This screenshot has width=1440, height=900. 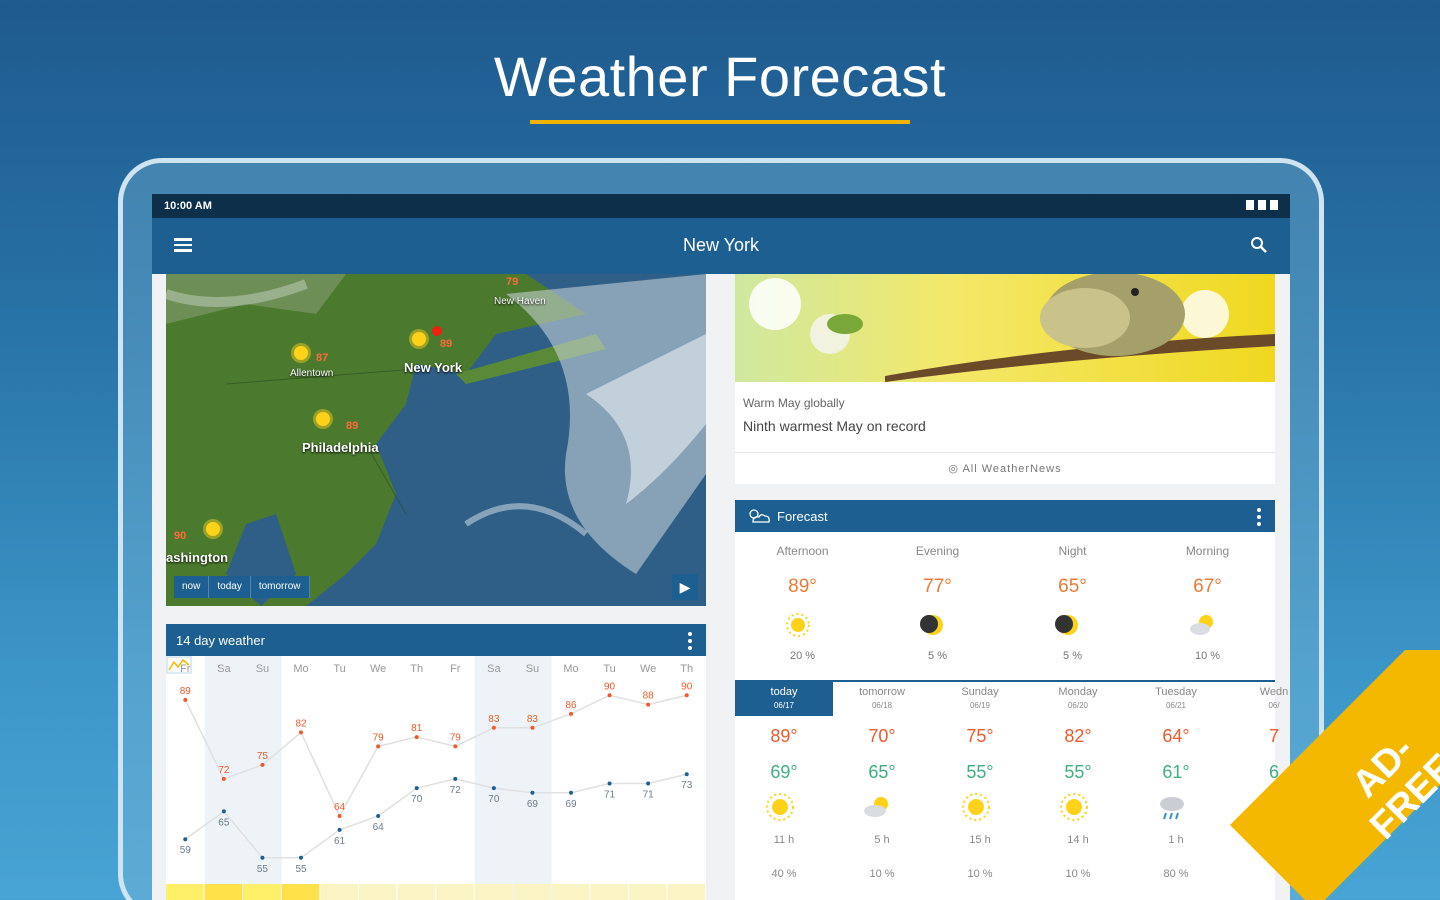 I want to click on low-temp-label: 61, so click(x=340, y=841).